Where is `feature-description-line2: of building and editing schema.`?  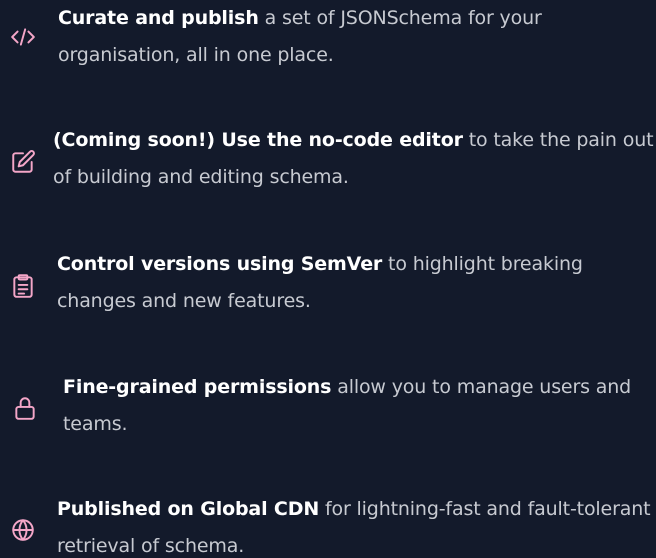
feature-description-line2: of building and editing schema. is located at coordinates (201, 177).